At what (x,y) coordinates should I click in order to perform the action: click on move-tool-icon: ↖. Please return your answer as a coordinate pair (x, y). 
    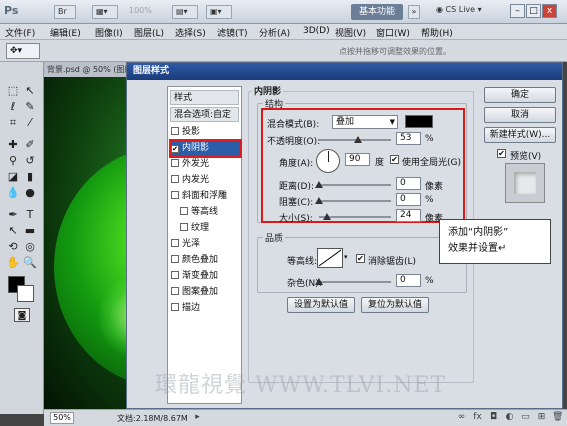
    Looking at the image, I should click on (30, 91).